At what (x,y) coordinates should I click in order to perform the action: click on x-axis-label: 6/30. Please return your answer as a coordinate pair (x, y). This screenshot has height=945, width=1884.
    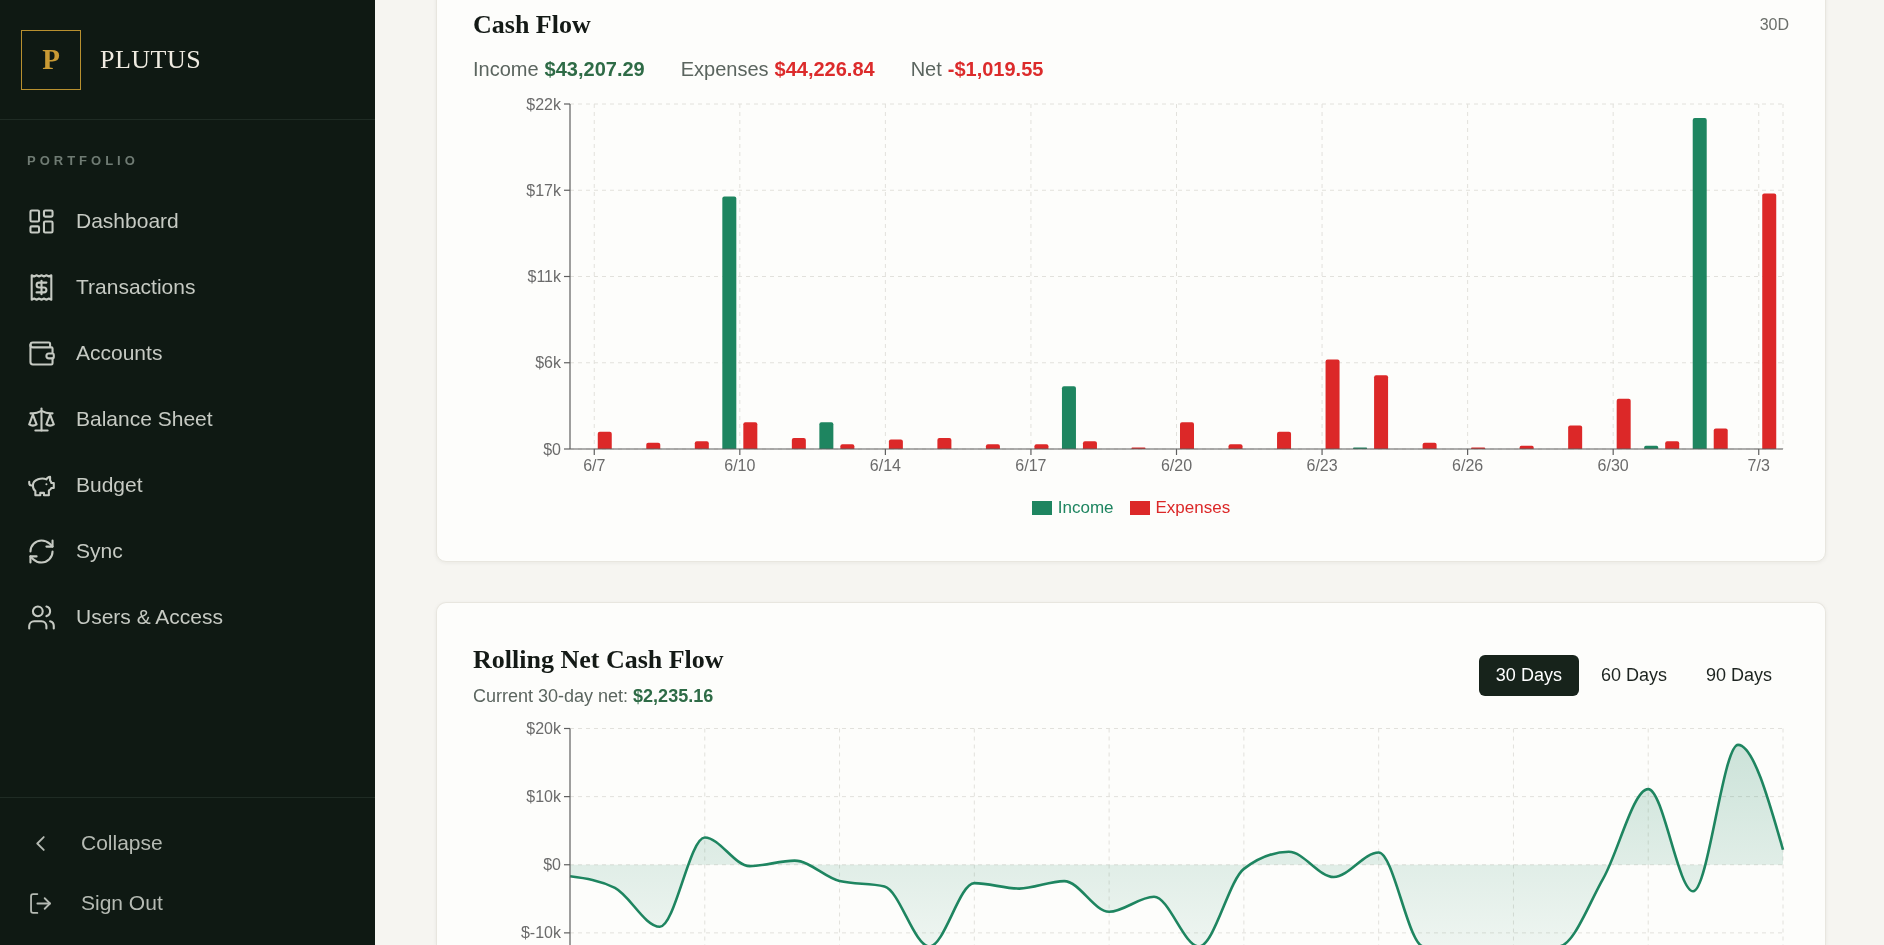
    Looking at the image, I should click on (1613, 465).